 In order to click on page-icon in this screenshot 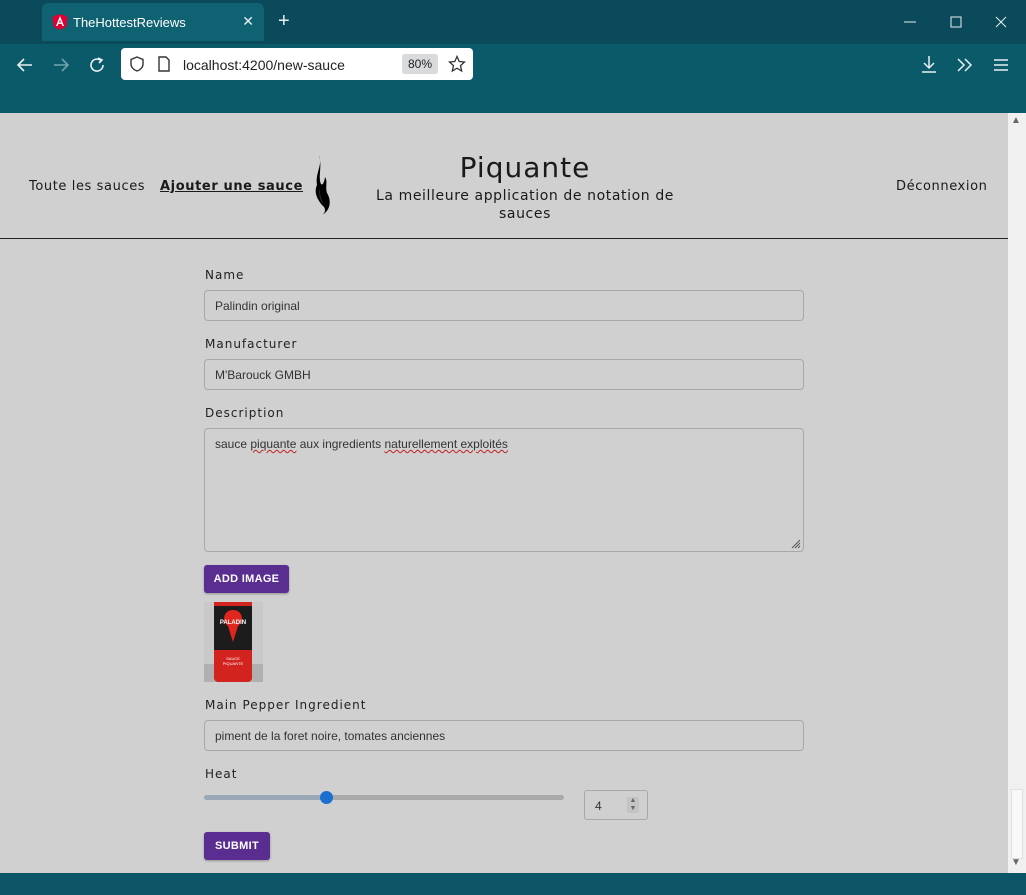, I will do `click(164, 64)`.